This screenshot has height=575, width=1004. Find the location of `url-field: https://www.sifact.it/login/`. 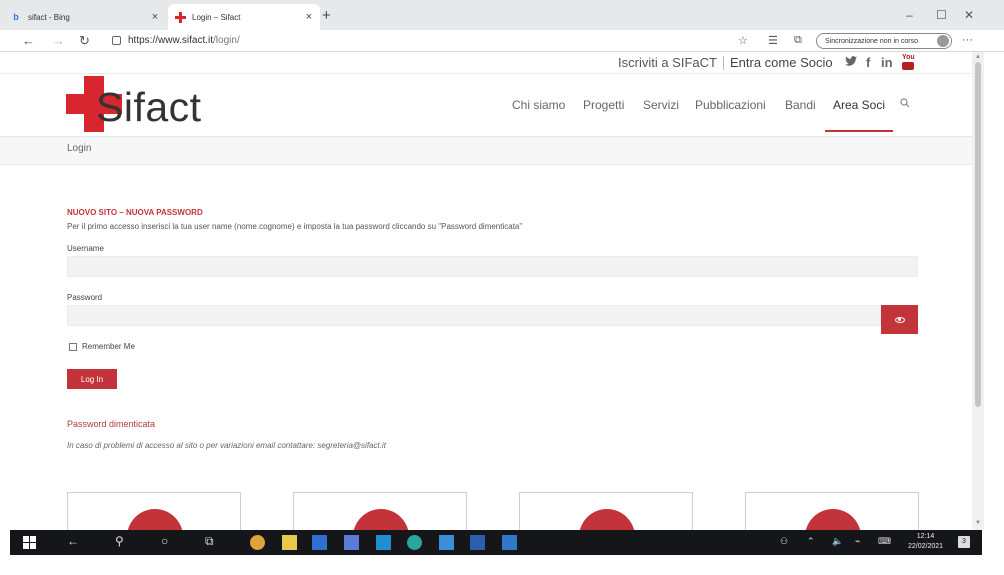

url-field: https://www.sifact.it/login/ is located at coordinates (184, 40).